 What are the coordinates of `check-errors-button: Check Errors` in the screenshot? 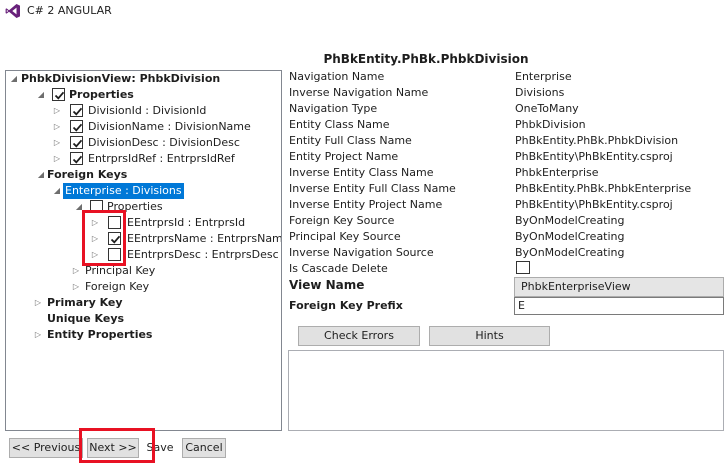 It's located at (359, 336).